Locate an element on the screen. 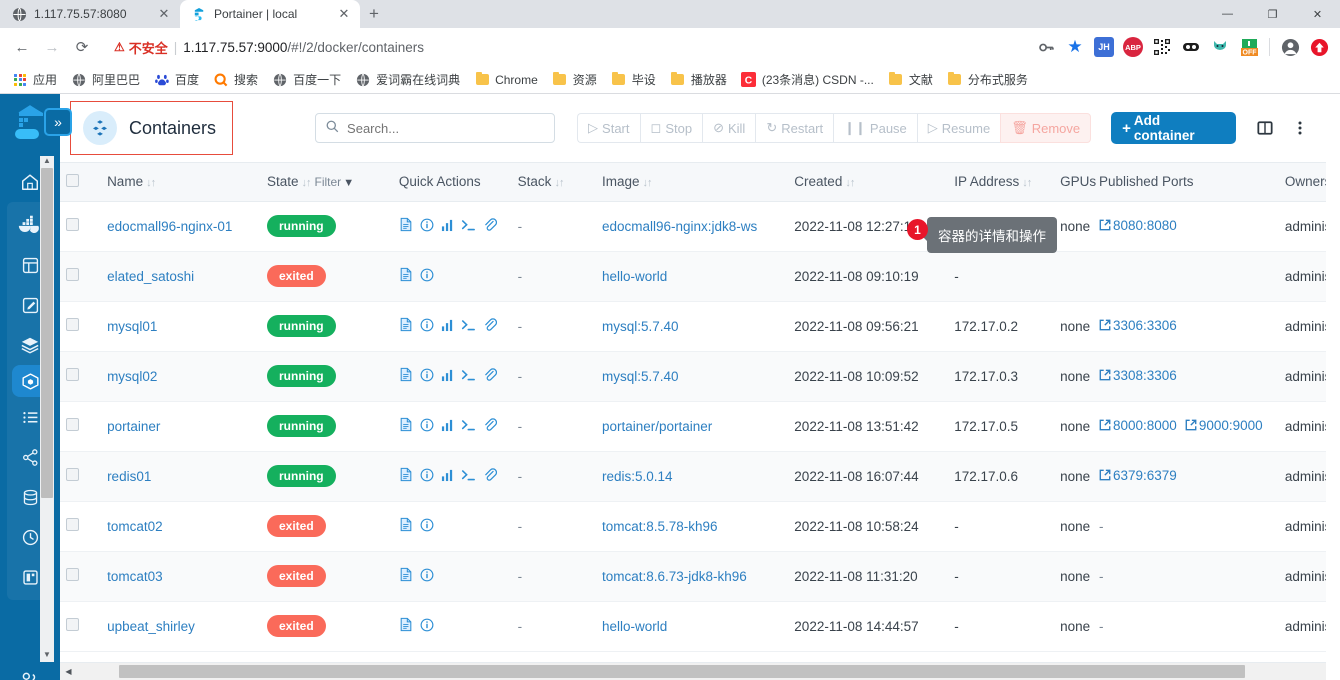 The height and width of the screenshot is (680, 1340). scrollbar-track is located at coordinates (701, 671).